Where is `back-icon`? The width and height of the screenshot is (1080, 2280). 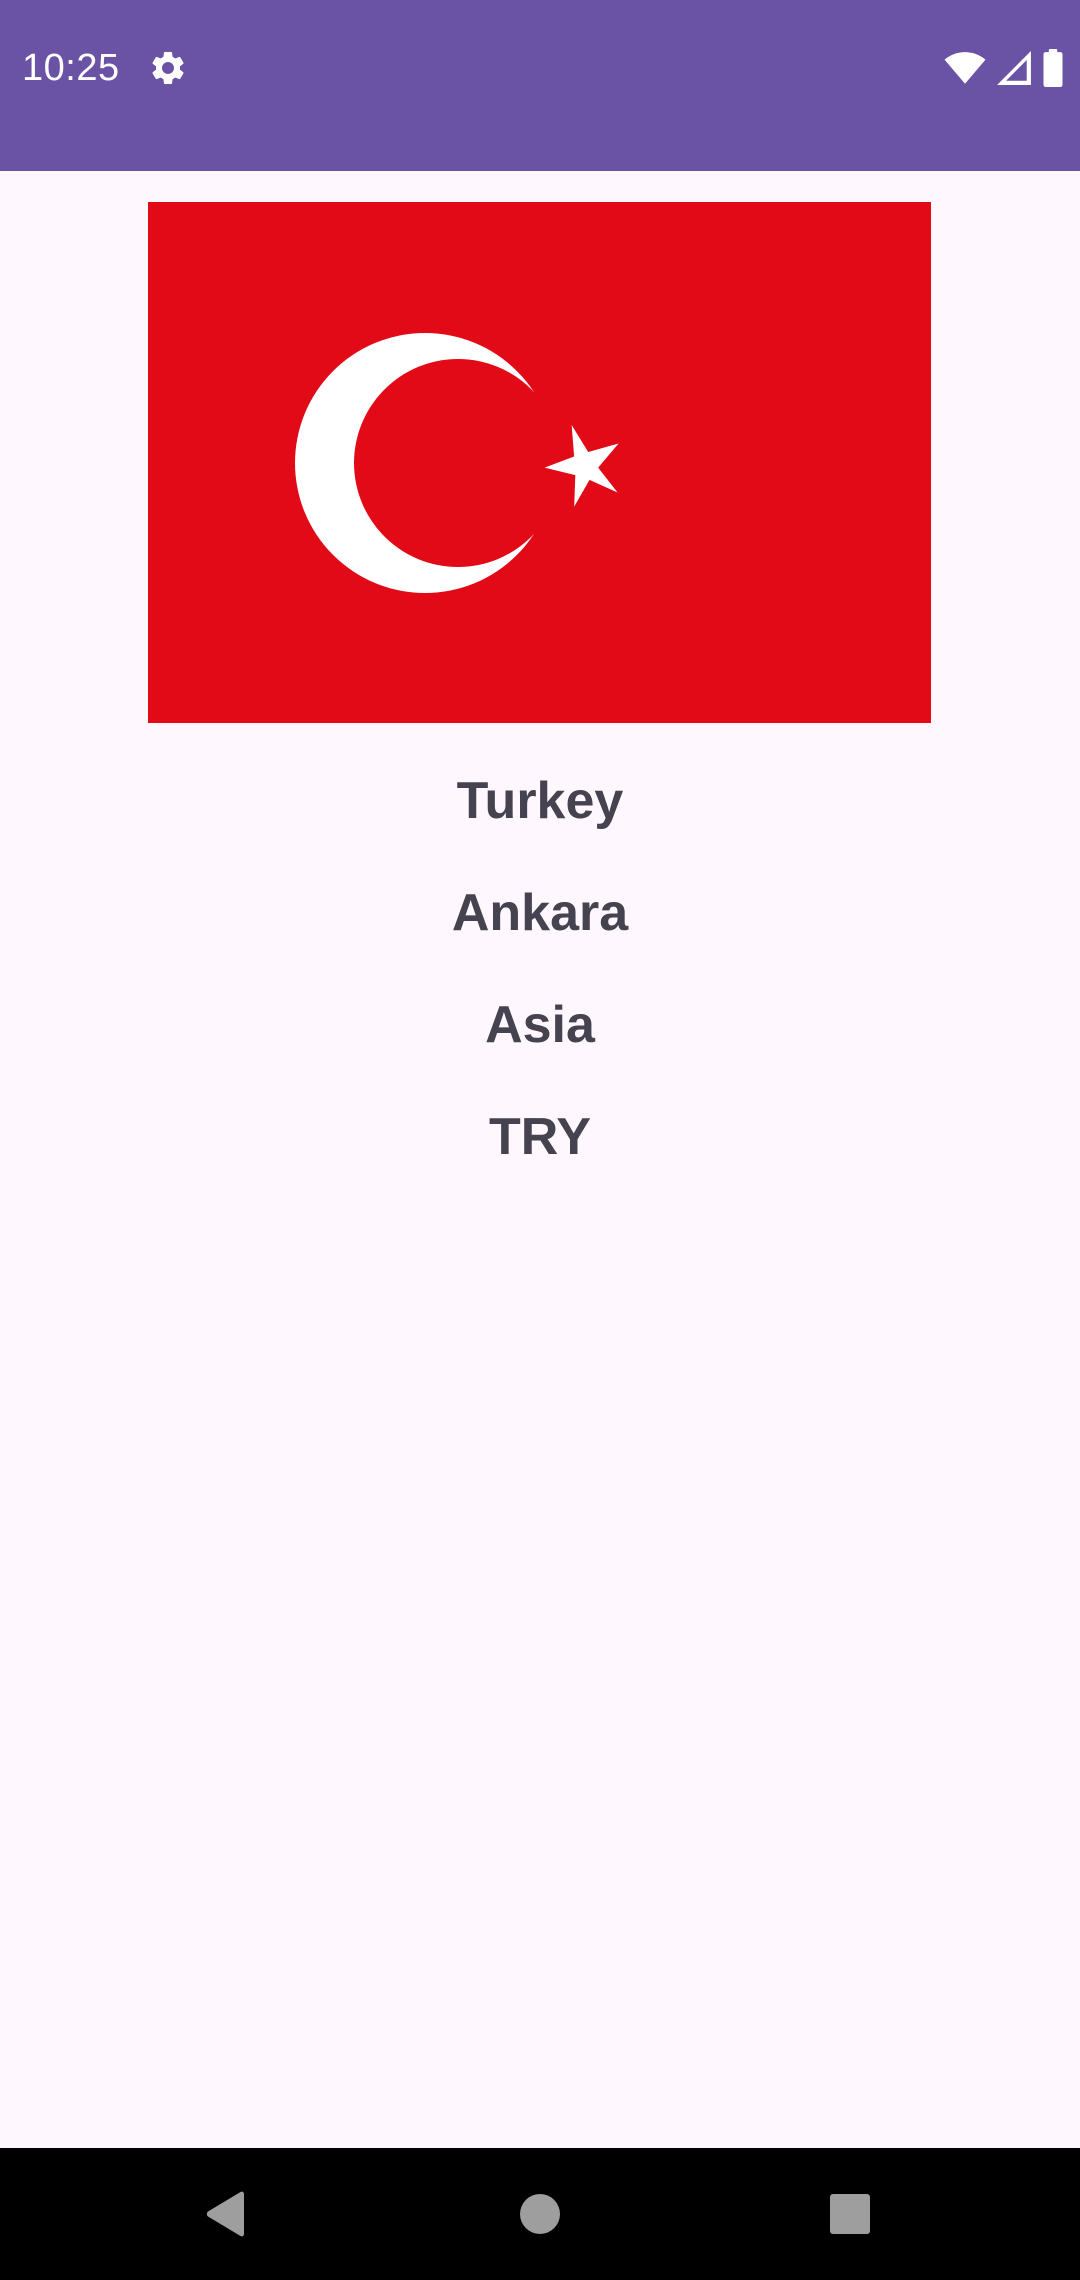 back-icon is located at coordinates (225, 2214).